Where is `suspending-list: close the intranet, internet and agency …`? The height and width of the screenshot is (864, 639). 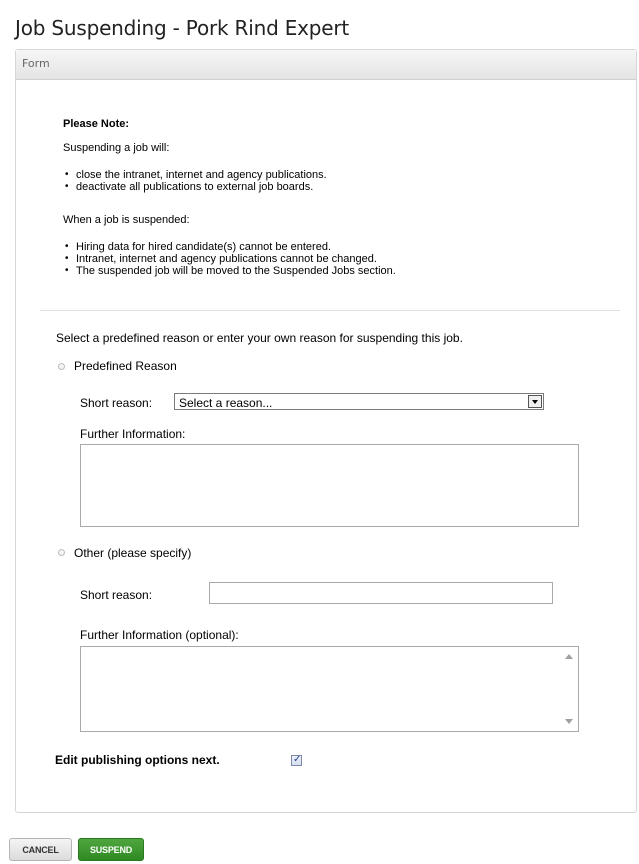 suspending-list: close the intranet, internet and agency … is located at coordinates (196, 181).